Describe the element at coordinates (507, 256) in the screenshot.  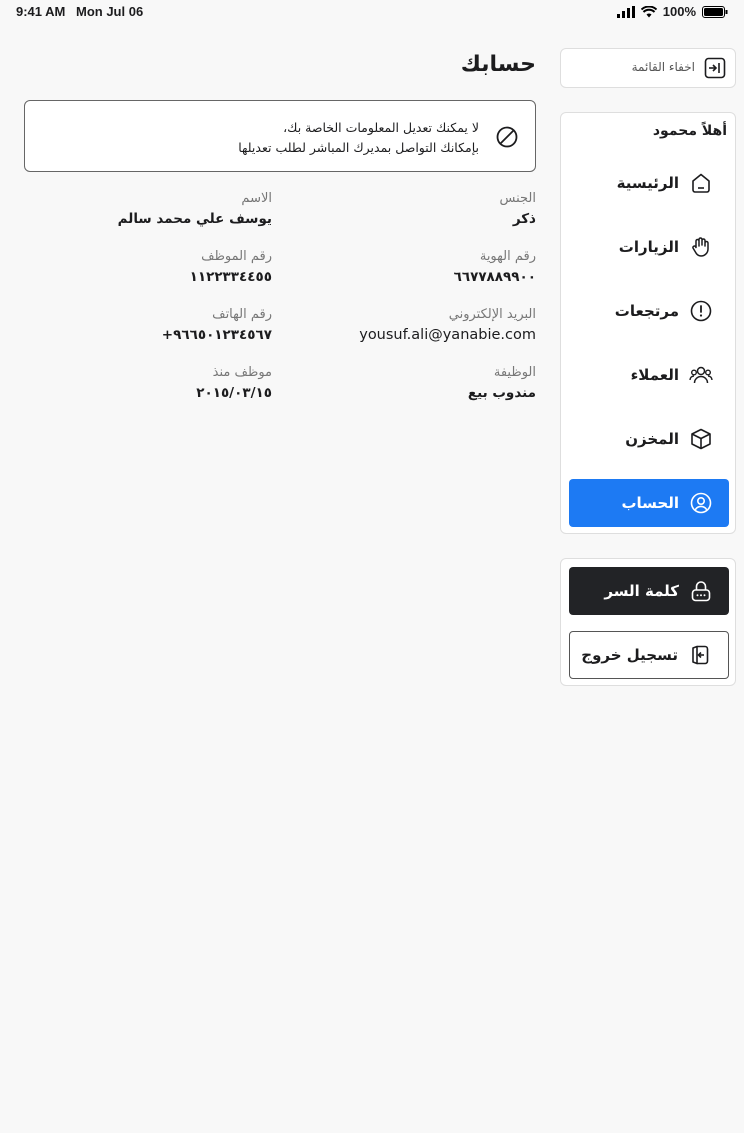
I see `field-label: رقم الهوية` at that location.